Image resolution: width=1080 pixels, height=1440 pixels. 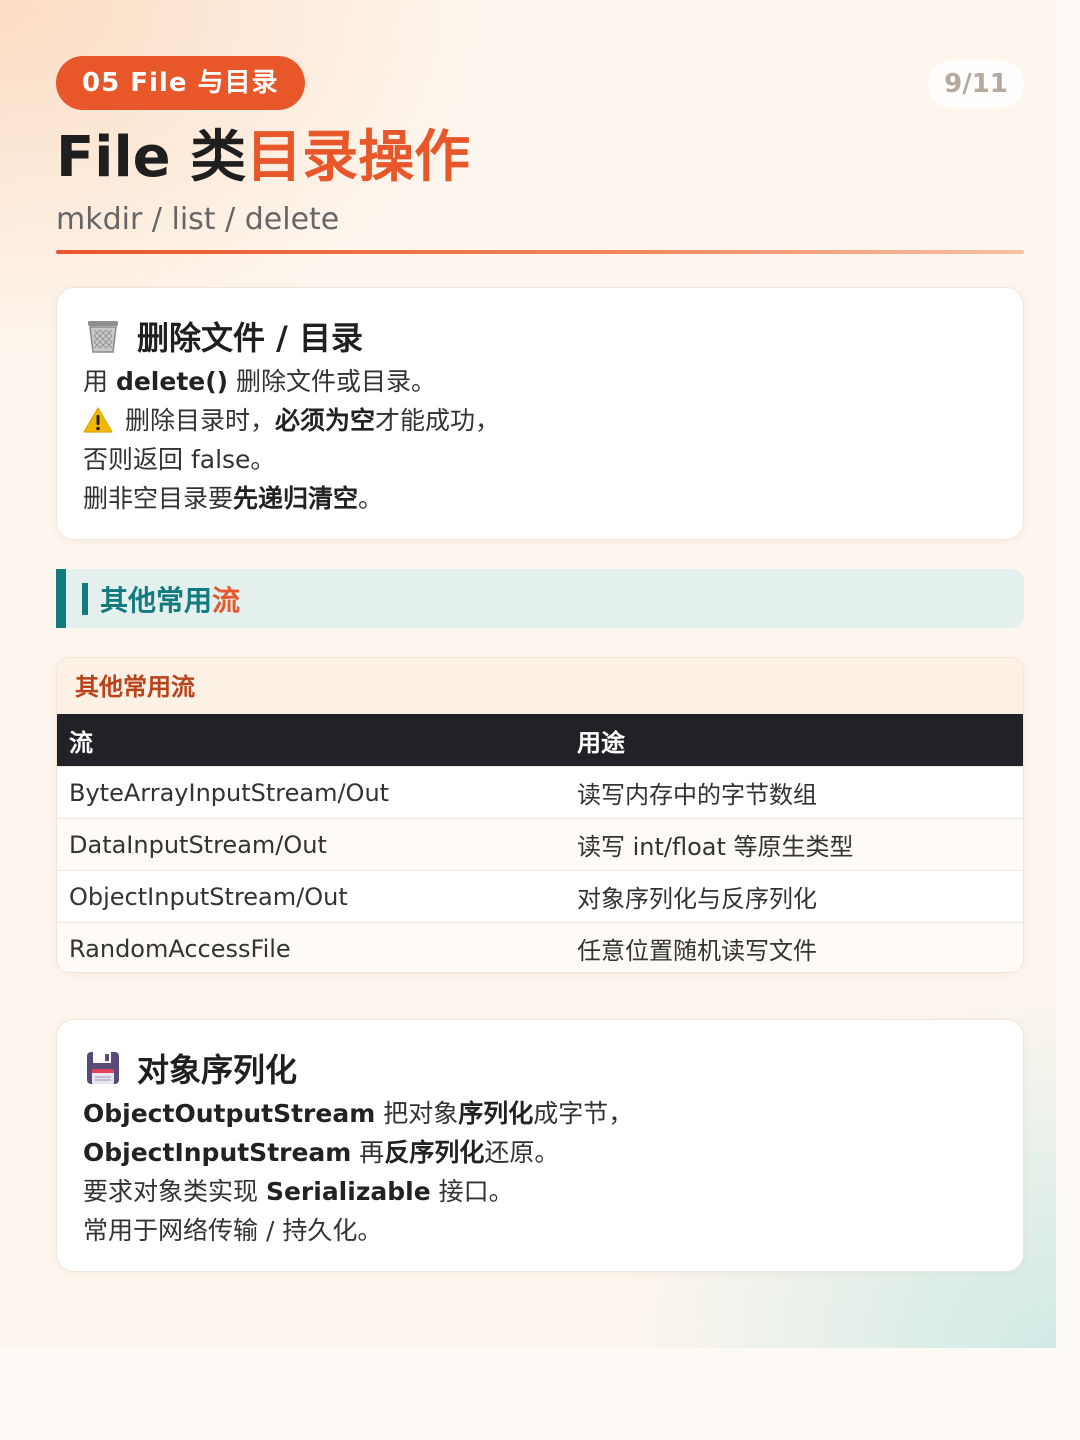 I want to click on stream-usage-cell: 对象序列化与反序列化, so click(x=794, y=896).